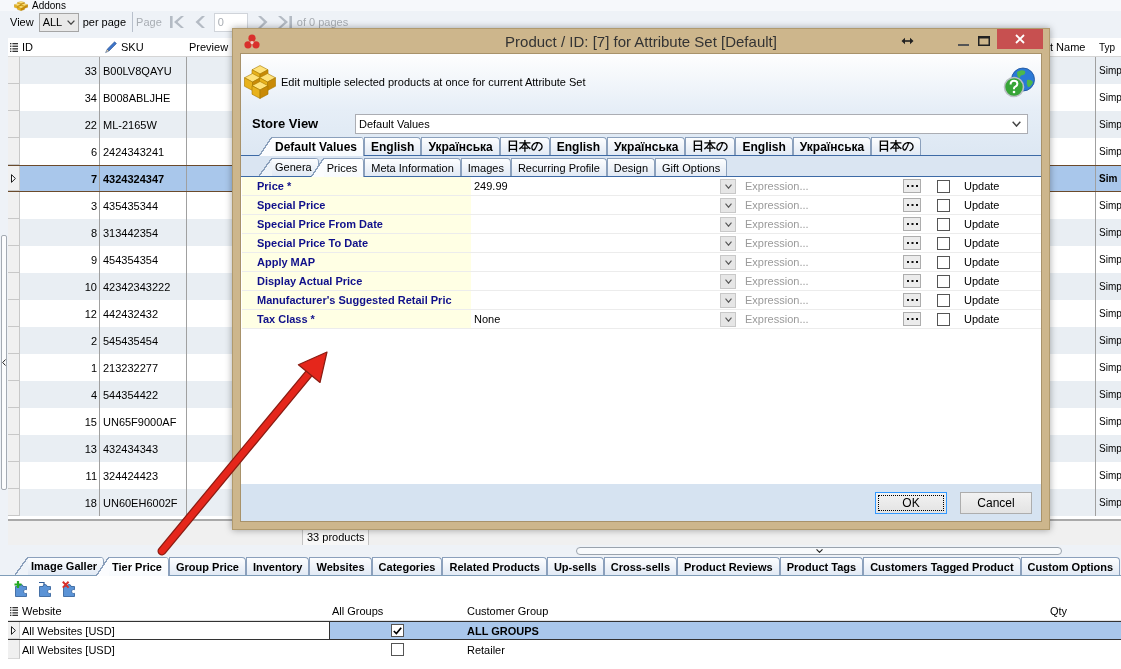 The width and height of the screenshot is (1121, 669). What do you see at coordinates (1020, 39) in the screenshot?
I see `close-button` at bounding box center [1020, 39].